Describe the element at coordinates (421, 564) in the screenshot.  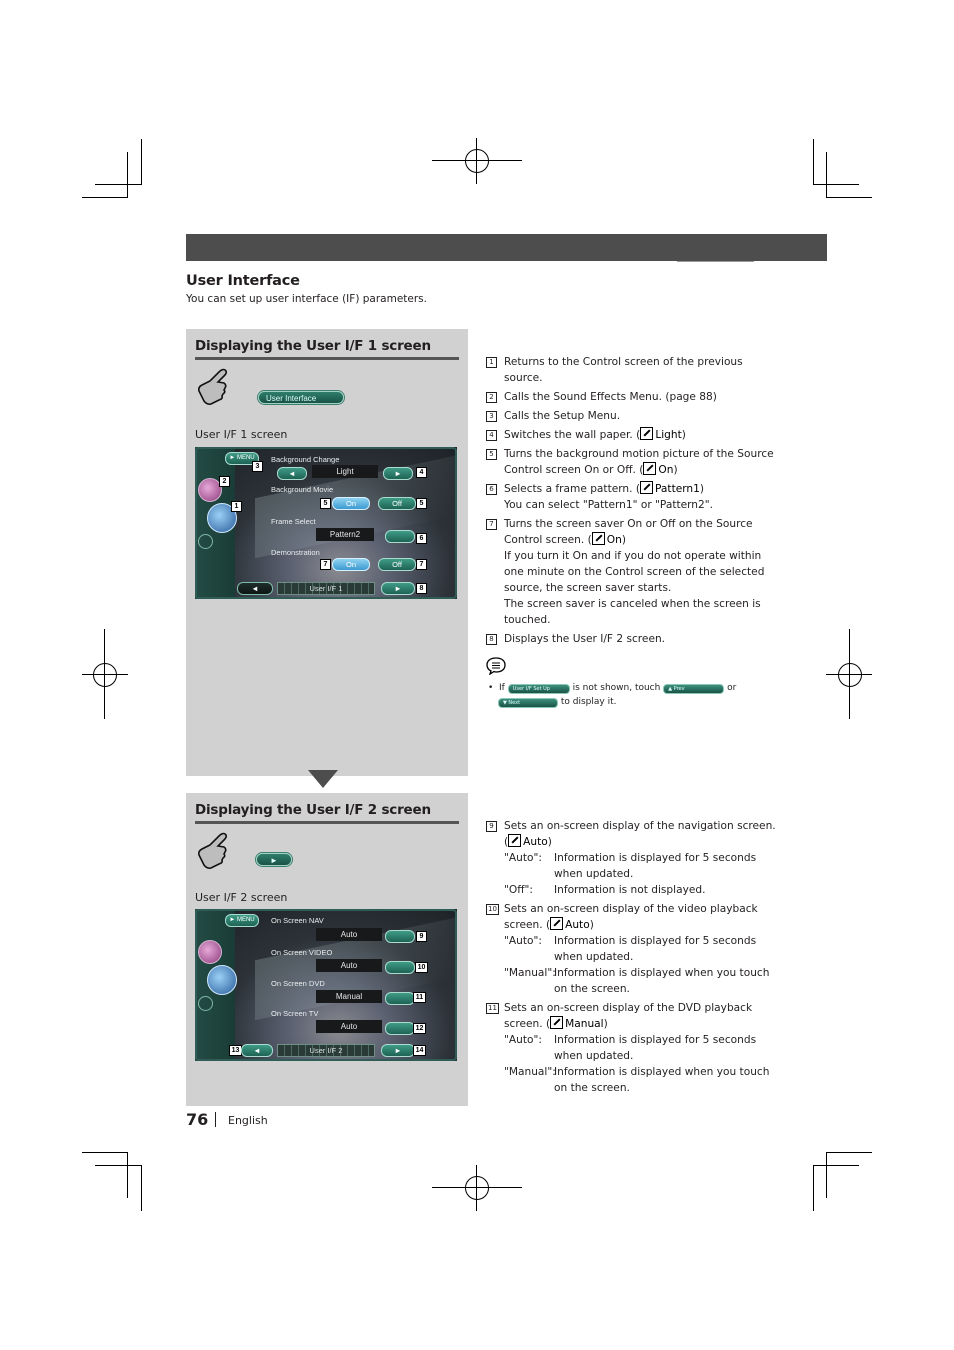
I see `callout-7: 7` at that location.